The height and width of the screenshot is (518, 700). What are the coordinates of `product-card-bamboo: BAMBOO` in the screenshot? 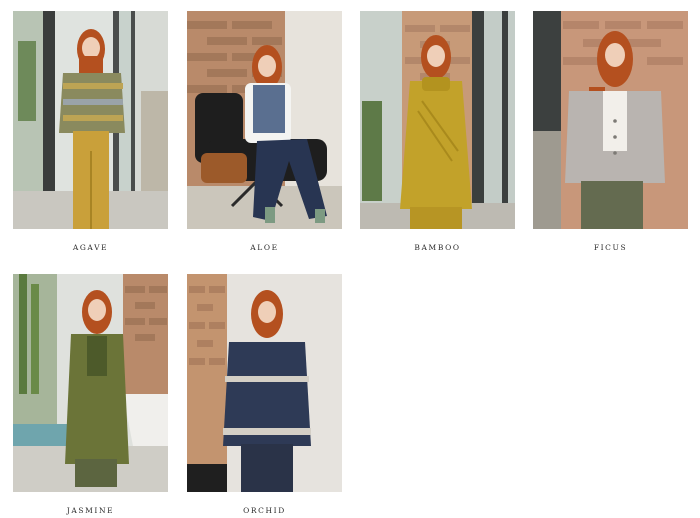 It's located at (437, 131).